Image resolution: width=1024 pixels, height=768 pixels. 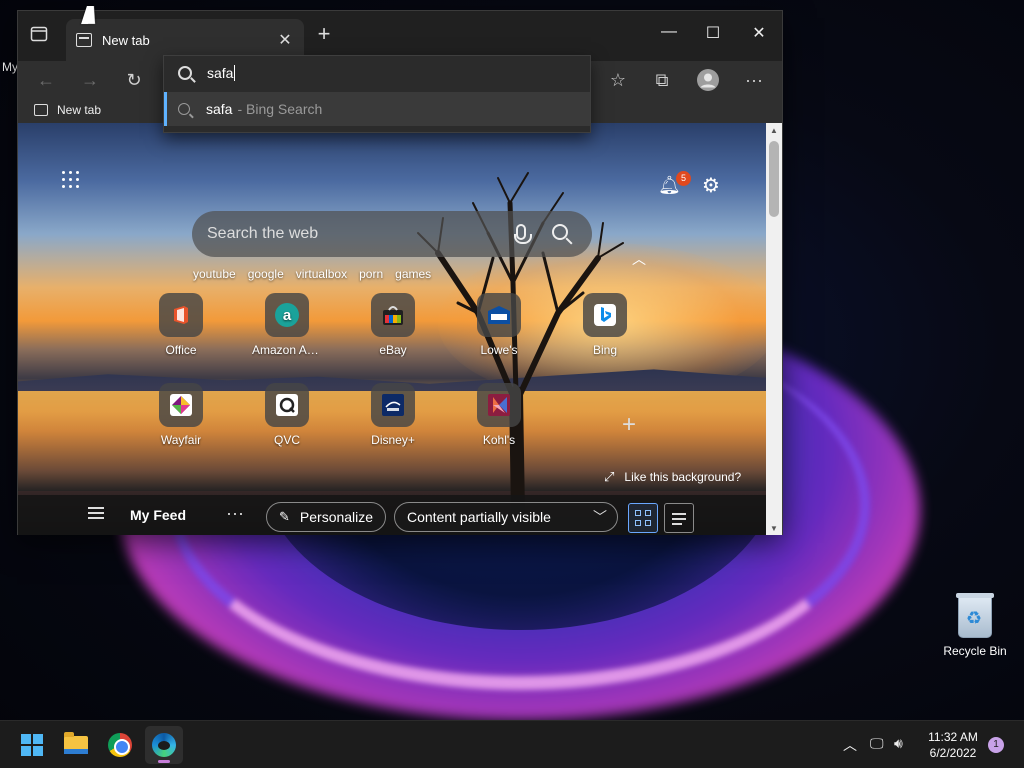 I want to click on tile-qvc: QVC, so click(x=287, y=415).